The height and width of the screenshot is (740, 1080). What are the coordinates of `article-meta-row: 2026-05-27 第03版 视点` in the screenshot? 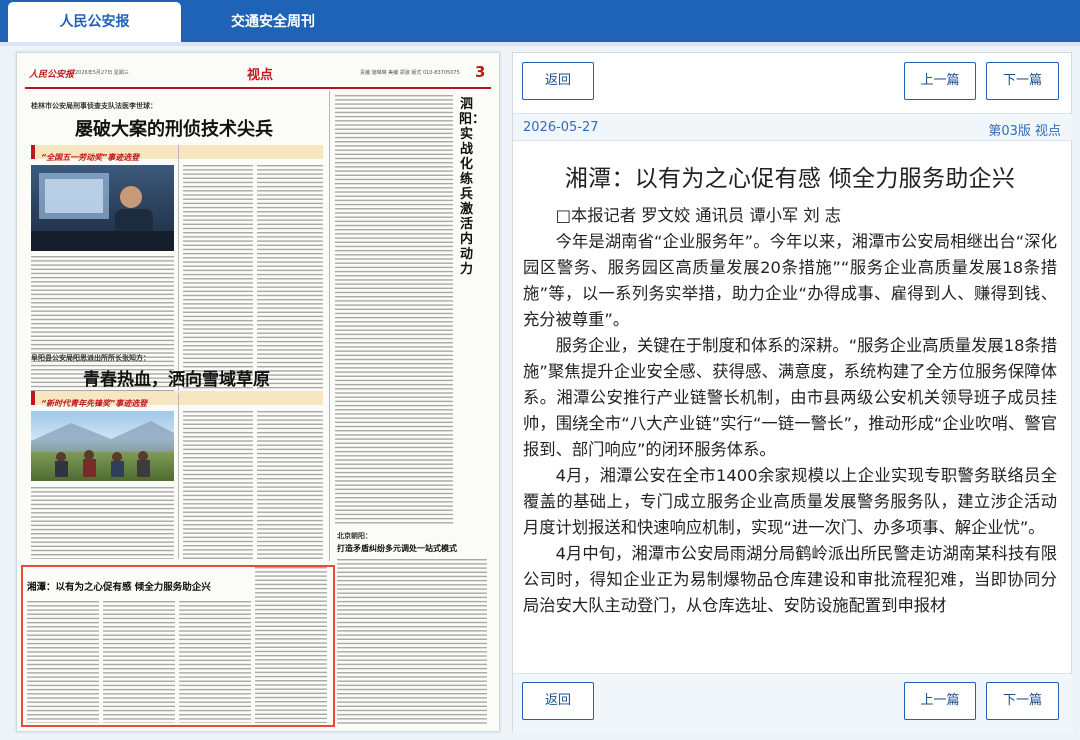 It's located at (793, 127).